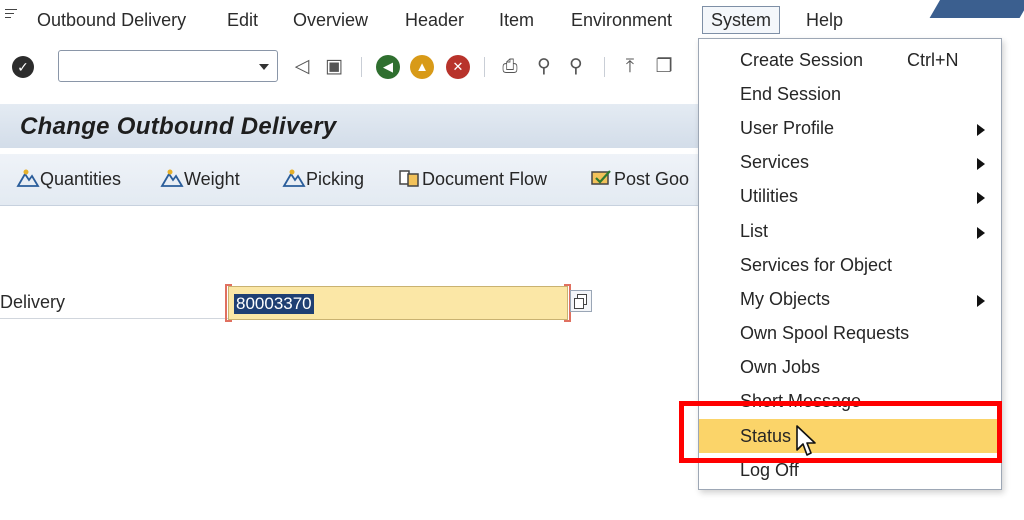 This screenshot has width=1024, height=520. What do you see at coordinates (334, 67) in the screenshot?
I see `save-icon: ▣` at bounding box center [334, 67].